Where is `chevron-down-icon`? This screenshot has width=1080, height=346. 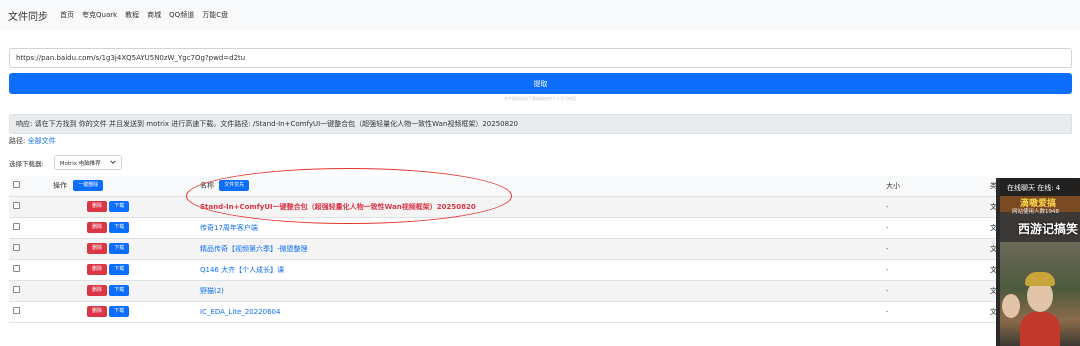
chevron-down-icon is located at coordinates (112, 163).